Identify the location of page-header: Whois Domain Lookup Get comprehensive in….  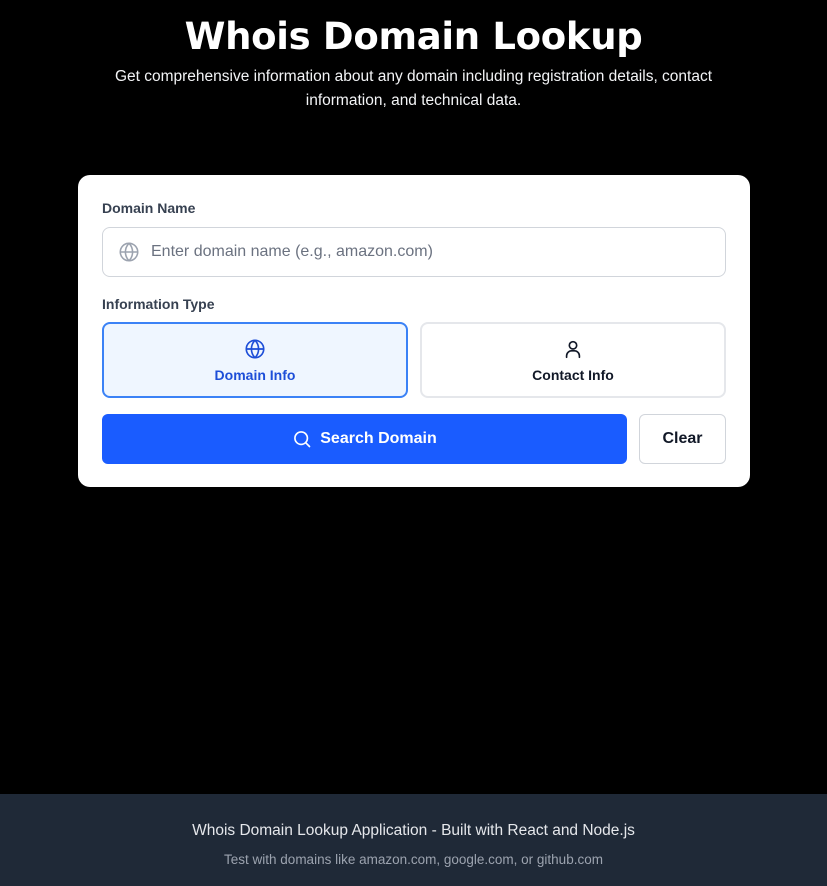
(413, 63).